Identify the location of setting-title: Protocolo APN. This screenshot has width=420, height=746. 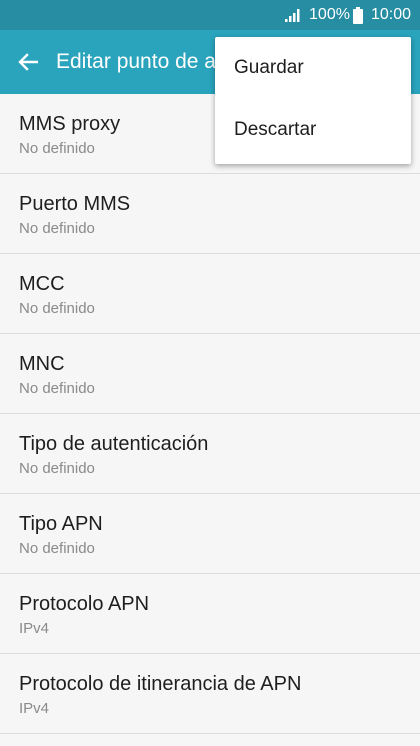
(84, 604).